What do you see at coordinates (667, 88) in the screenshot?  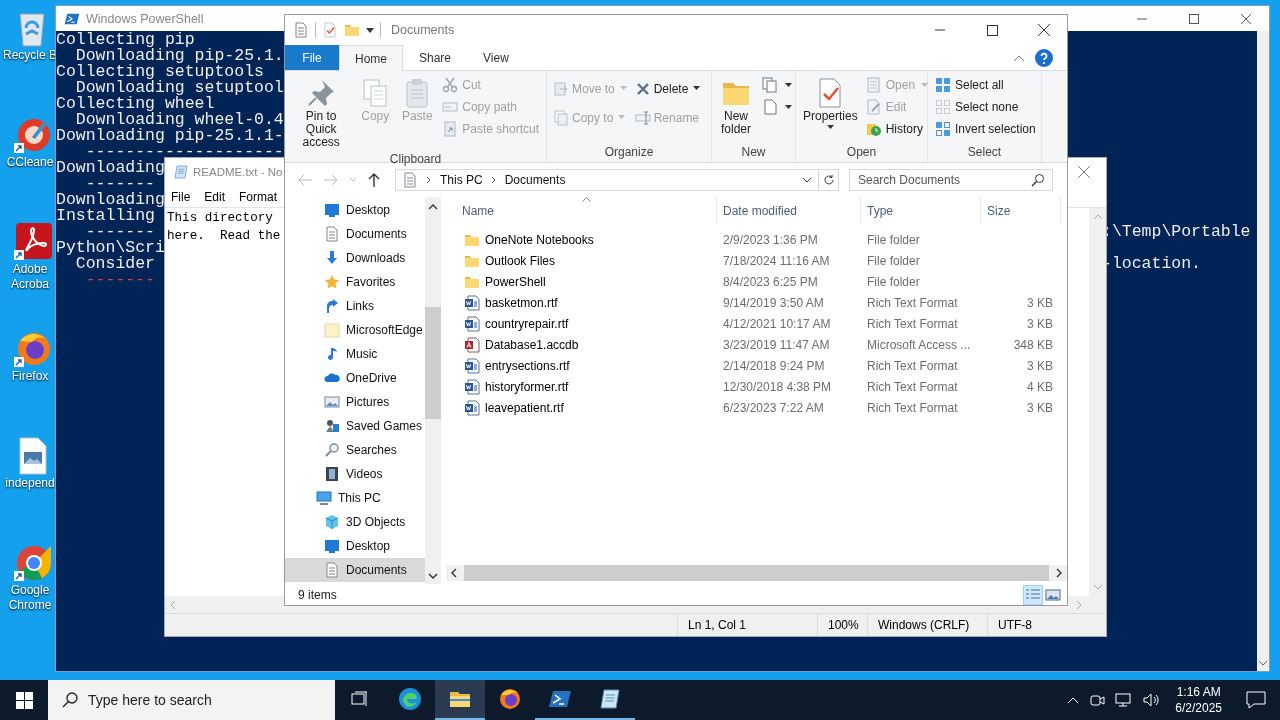 I see `ribbon-button: Delete` at bounding box center [667, 88].